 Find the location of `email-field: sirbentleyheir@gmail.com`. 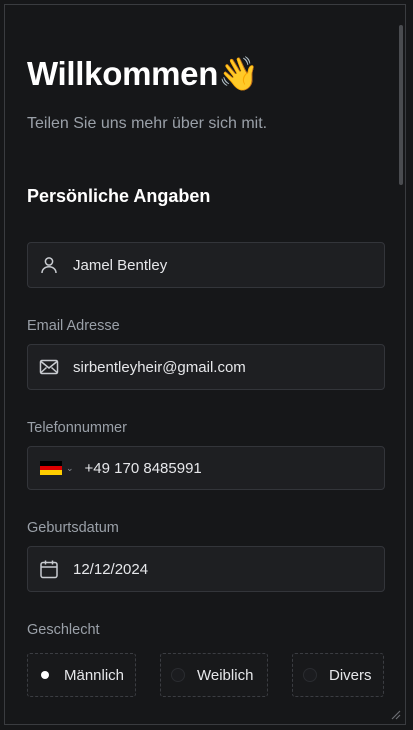

email-field: sirbentleyheir@gmail.com is located at coordinates (206, 367).